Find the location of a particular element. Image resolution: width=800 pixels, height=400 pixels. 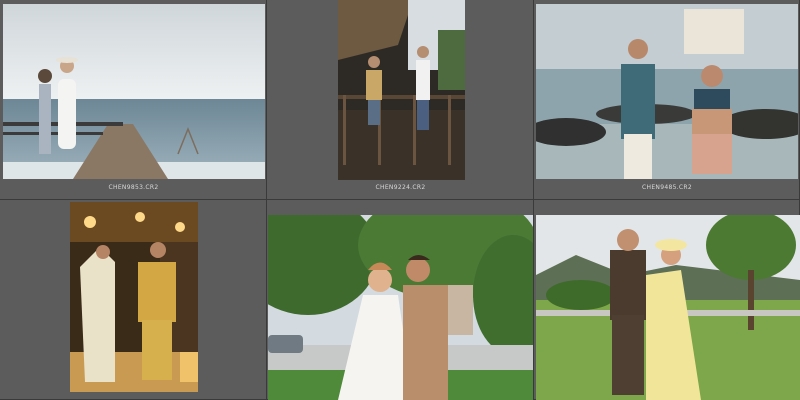

filename-label-3: CHEN9485.CR2 is located at coordinates (667, 187).